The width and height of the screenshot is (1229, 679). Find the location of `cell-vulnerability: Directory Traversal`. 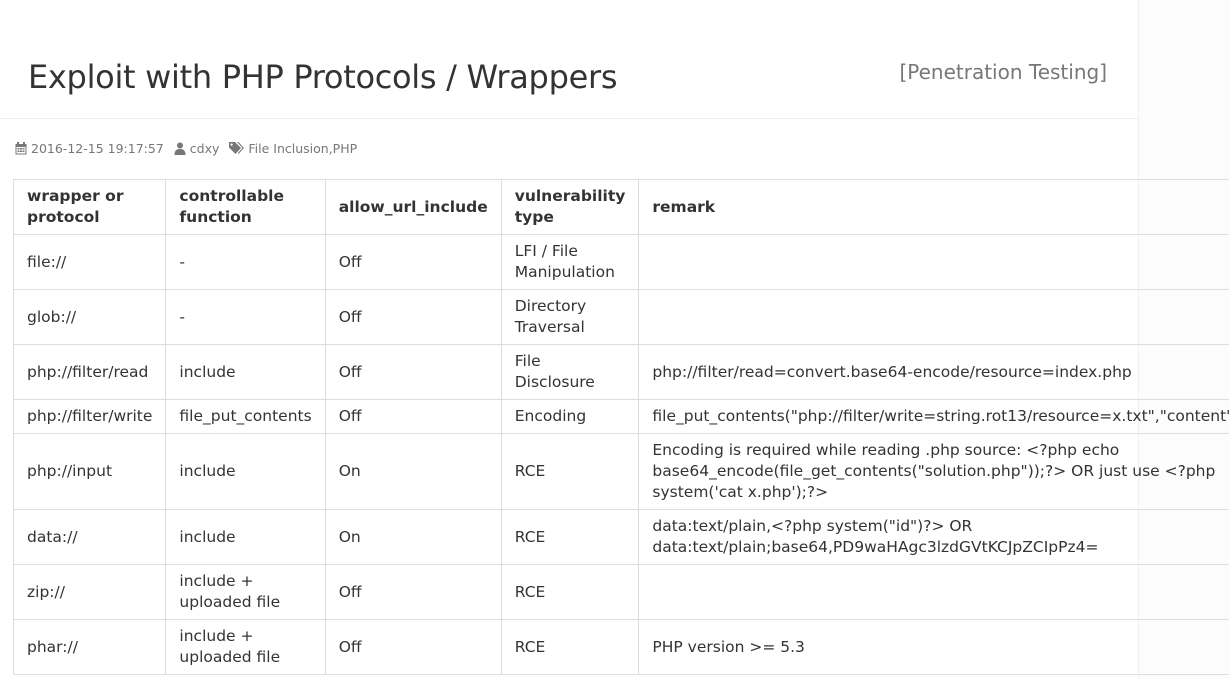

cell-vulnerability: Directory Traversal is located at coordinates (570, 317).